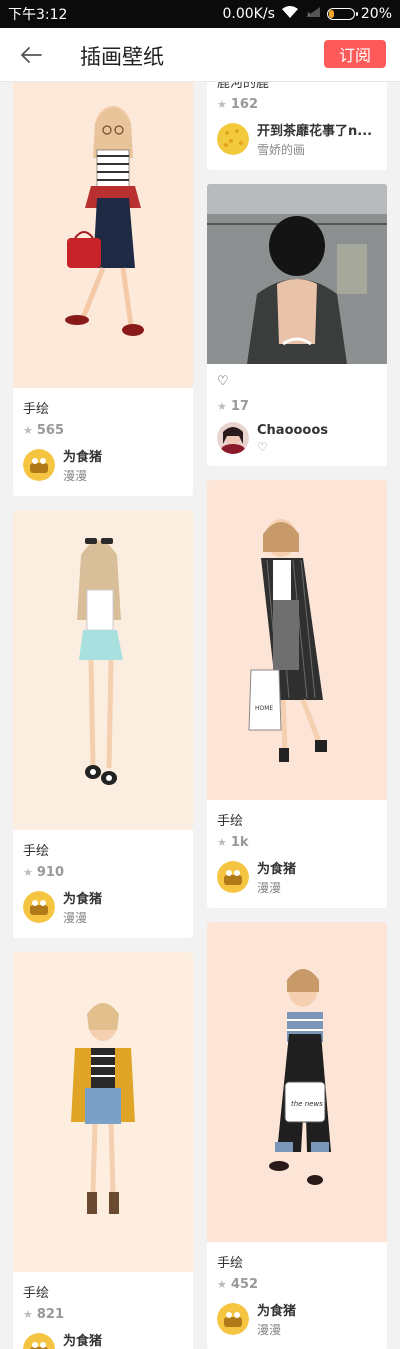 This screenshot has width=400, height=1349. What do you see at coordinates (248, 14) in the screenshot?
I see `network-speed: 0.00K/s` at bounding box center [248, 14].